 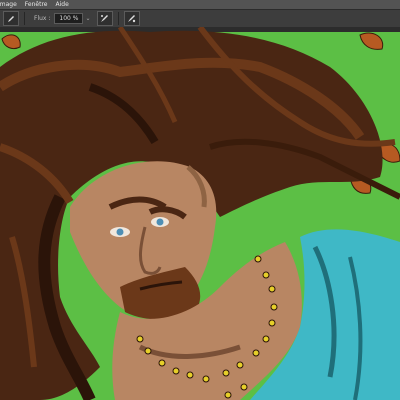 What do you see at coordinates (69, 18) in the screenshot?
I see `flow-input: 100 %` at bounding box center [69, 18].